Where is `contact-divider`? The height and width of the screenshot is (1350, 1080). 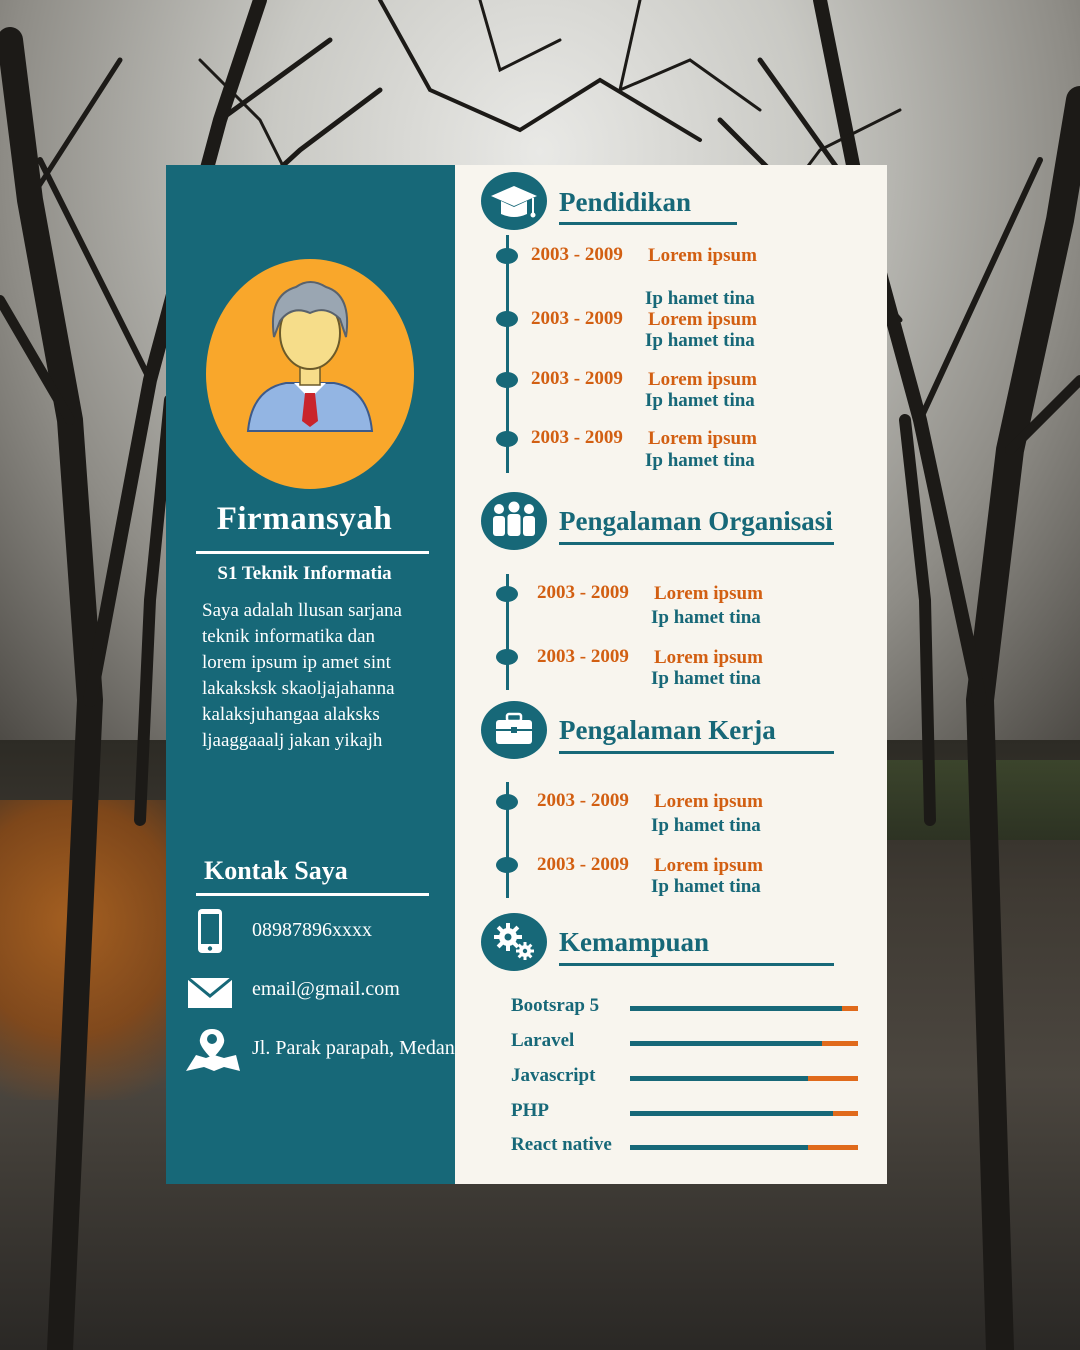
contact-divider is located at coordinates (312, 894).